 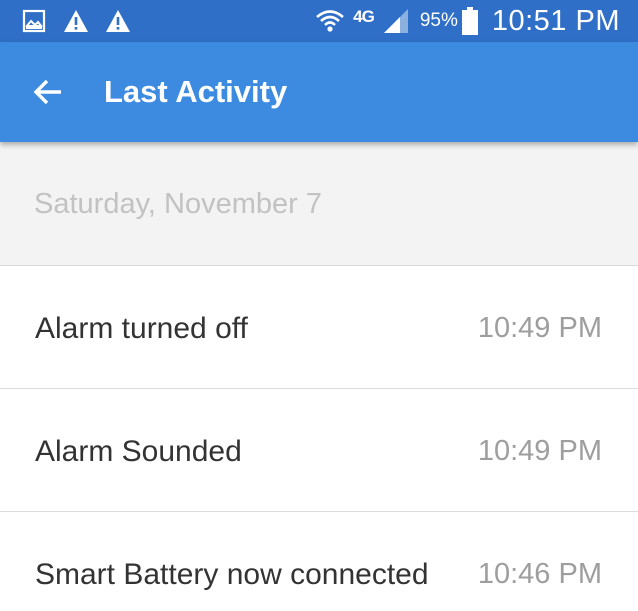 I want to click on notification-icons, so click(x=73, y=21).